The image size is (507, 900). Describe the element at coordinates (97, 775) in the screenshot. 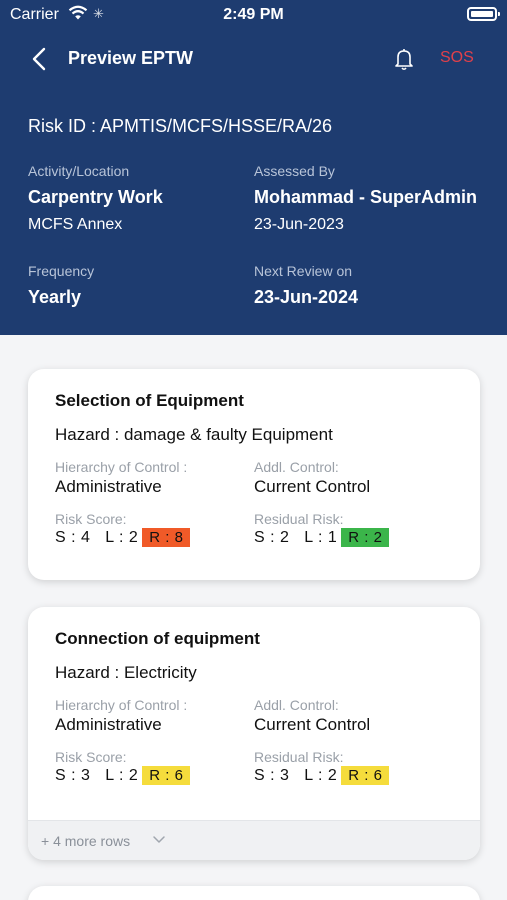

I see `risk-score-sl: S : 3 L : 2` at that location.